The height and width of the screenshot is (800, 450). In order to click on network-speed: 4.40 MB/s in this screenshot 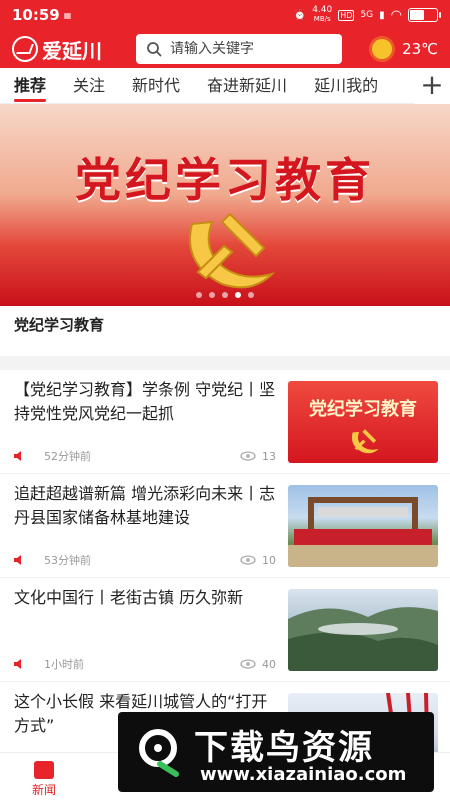, I will do `click(322, 15)`.